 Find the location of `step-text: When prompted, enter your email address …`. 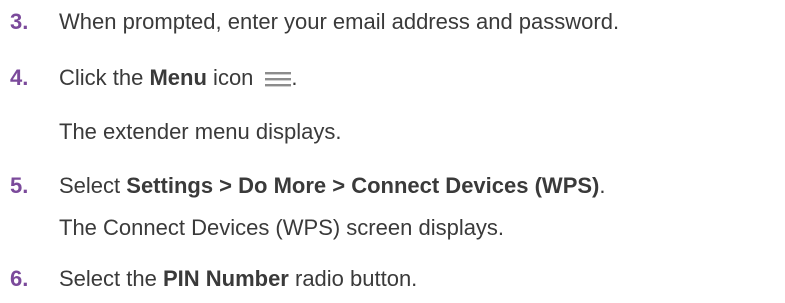

step-text: When prompted, enter your email address … is located at coordinates (339, 21).